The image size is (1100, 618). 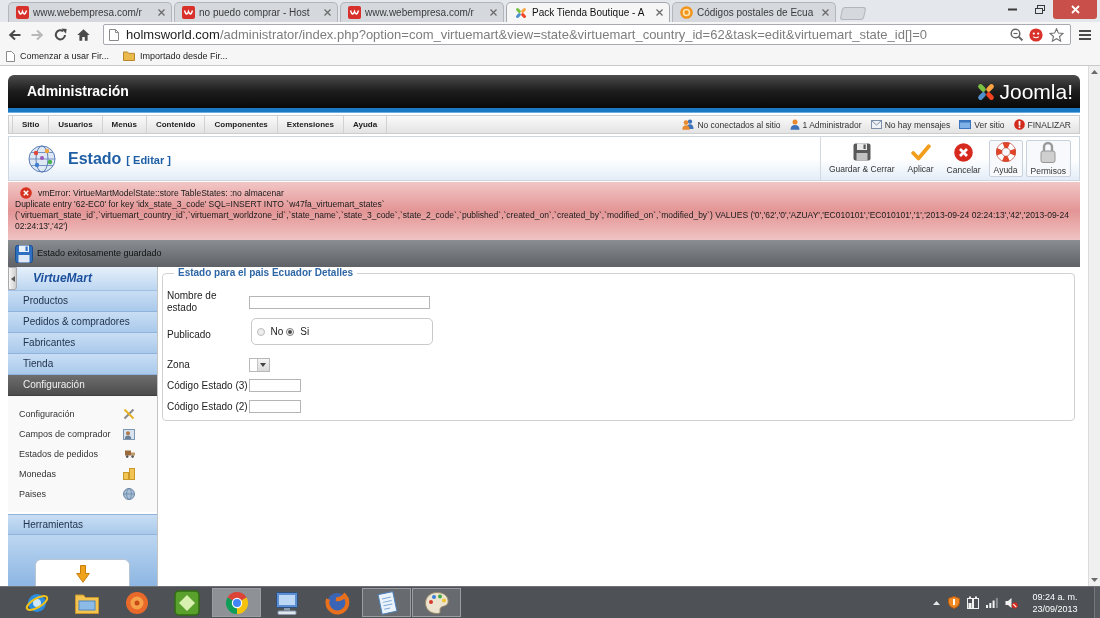 What do you see at coordinates (266, 273) in the screenshot?
I see `panel-legend: Estado para el pais Ecuador Detalles` at bounding box center [266, 273].